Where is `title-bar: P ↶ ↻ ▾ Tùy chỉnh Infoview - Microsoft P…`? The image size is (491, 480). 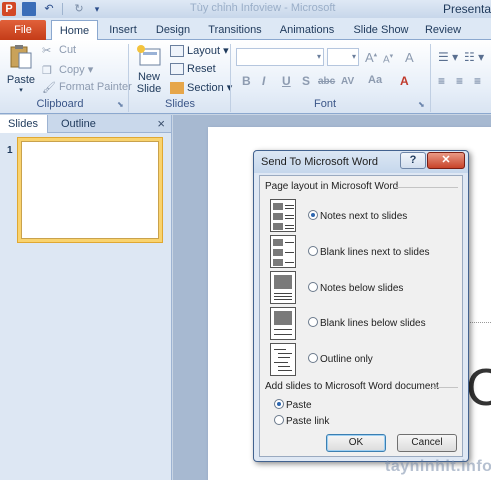 title-bar: P ↶ ↻ ▾ Tùy chỉnh Infoview - Microsoft P… is located at coordinates (245, 9).